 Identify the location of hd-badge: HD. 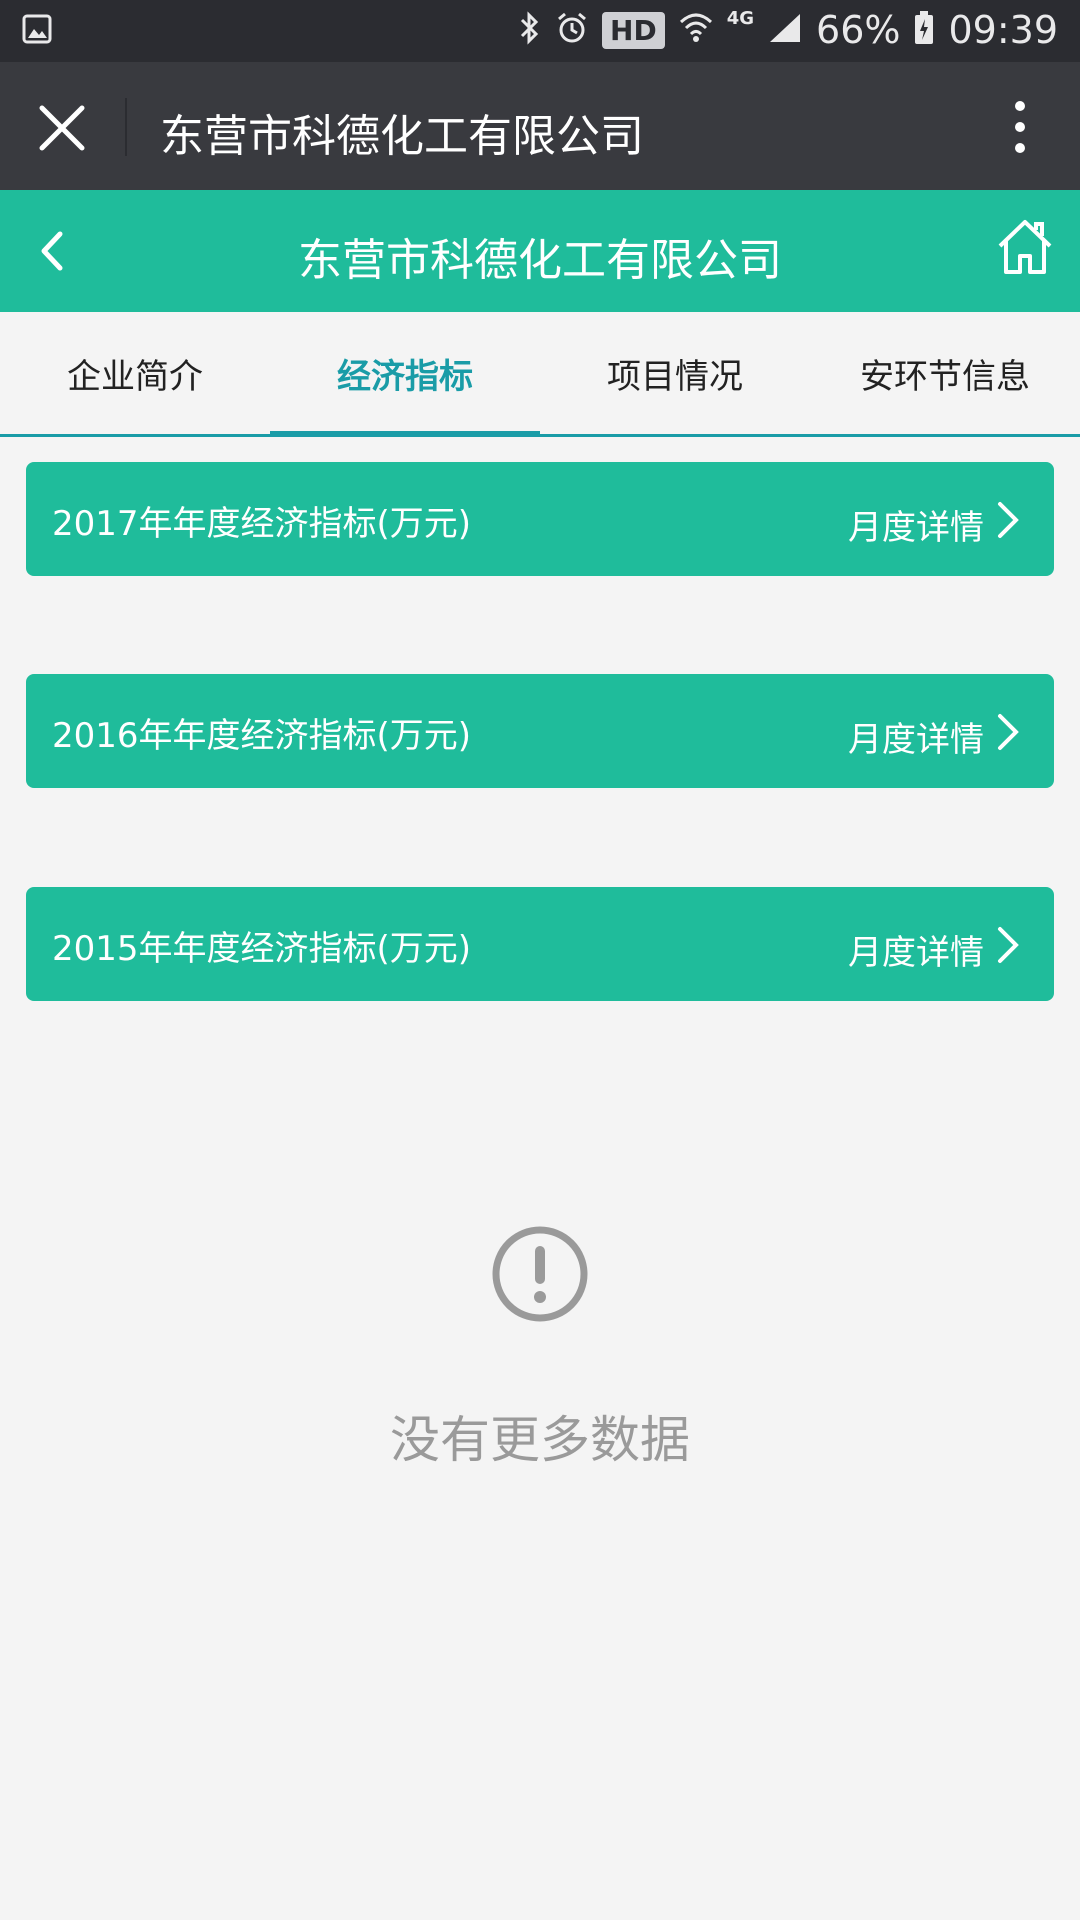
(633, 30).